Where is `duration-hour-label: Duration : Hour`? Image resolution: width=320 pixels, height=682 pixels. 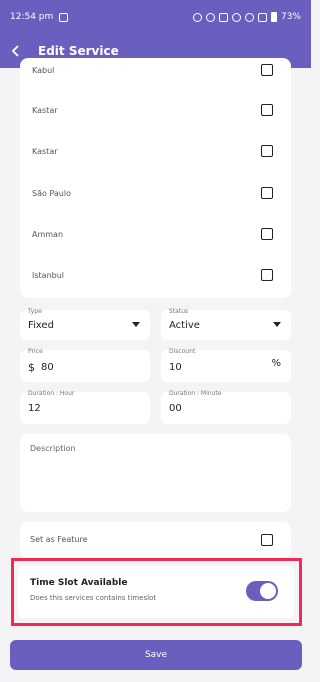
duration-hour-label: Duration : Hour is located at coordinates (51, 393).